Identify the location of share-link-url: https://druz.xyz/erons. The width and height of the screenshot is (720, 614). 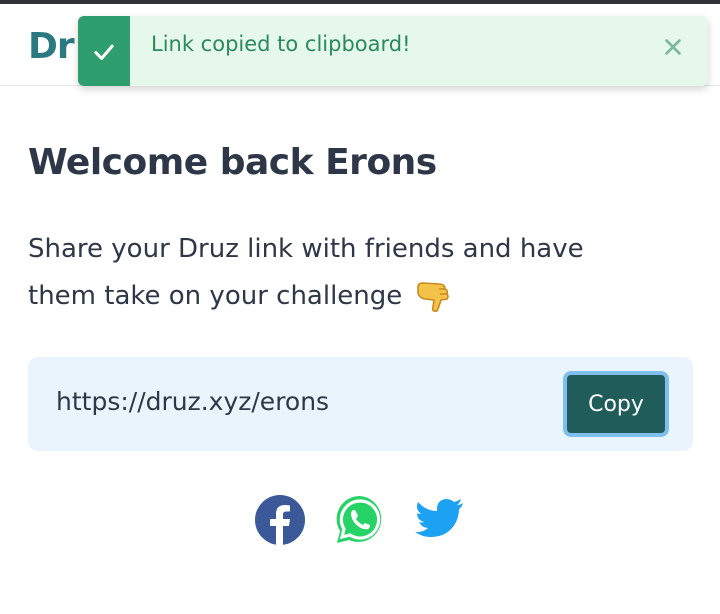
(192, 401).